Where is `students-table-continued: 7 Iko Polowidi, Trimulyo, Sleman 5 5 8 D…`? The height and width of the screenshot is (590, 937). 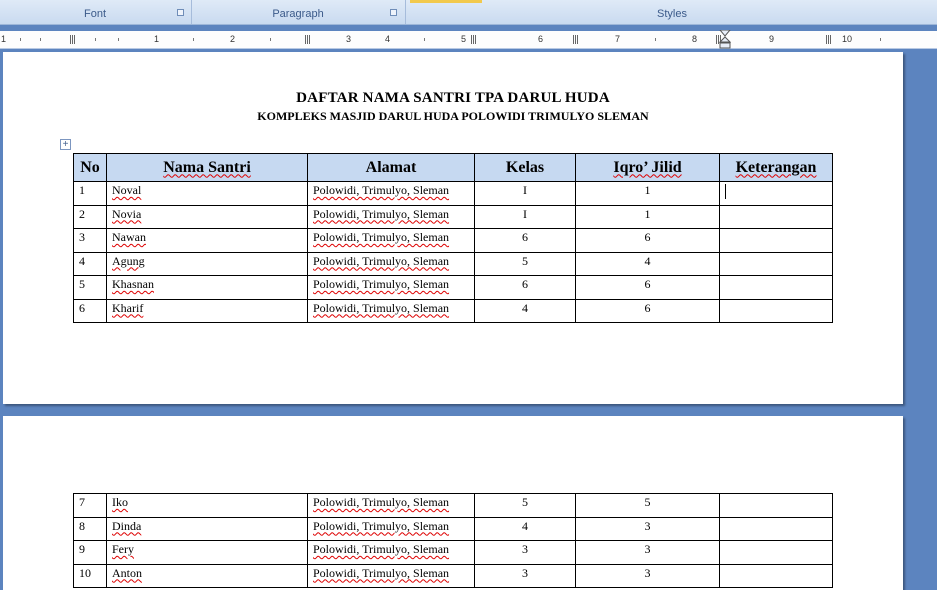
students-table-continued: 7 Iko Polowidi, Trimulyo, Sleman 5 5 8 D… is located at coordinates (453, 540).